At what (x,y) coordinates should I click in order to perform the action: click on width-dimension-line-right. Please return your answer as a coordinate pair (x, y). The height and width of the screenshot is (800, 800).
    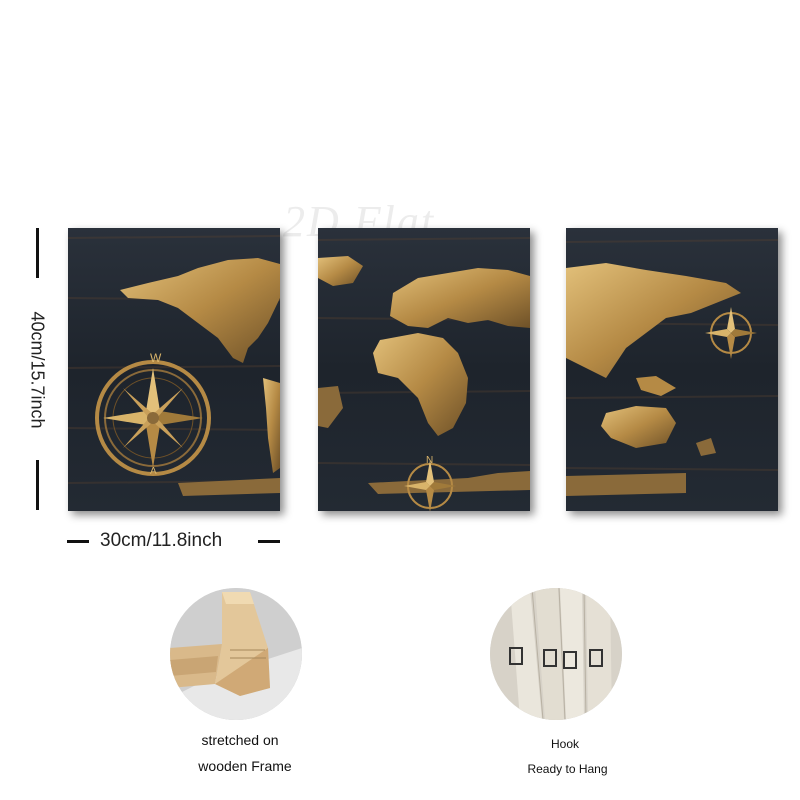
    Looking at the image, I should click on (269, 541).